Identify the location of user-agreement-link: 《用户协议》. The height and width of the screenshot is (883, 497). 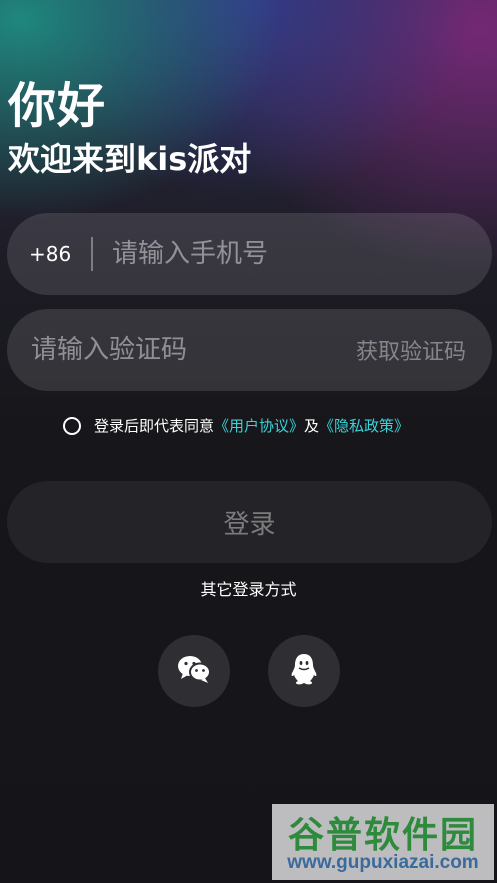
(259, 425).